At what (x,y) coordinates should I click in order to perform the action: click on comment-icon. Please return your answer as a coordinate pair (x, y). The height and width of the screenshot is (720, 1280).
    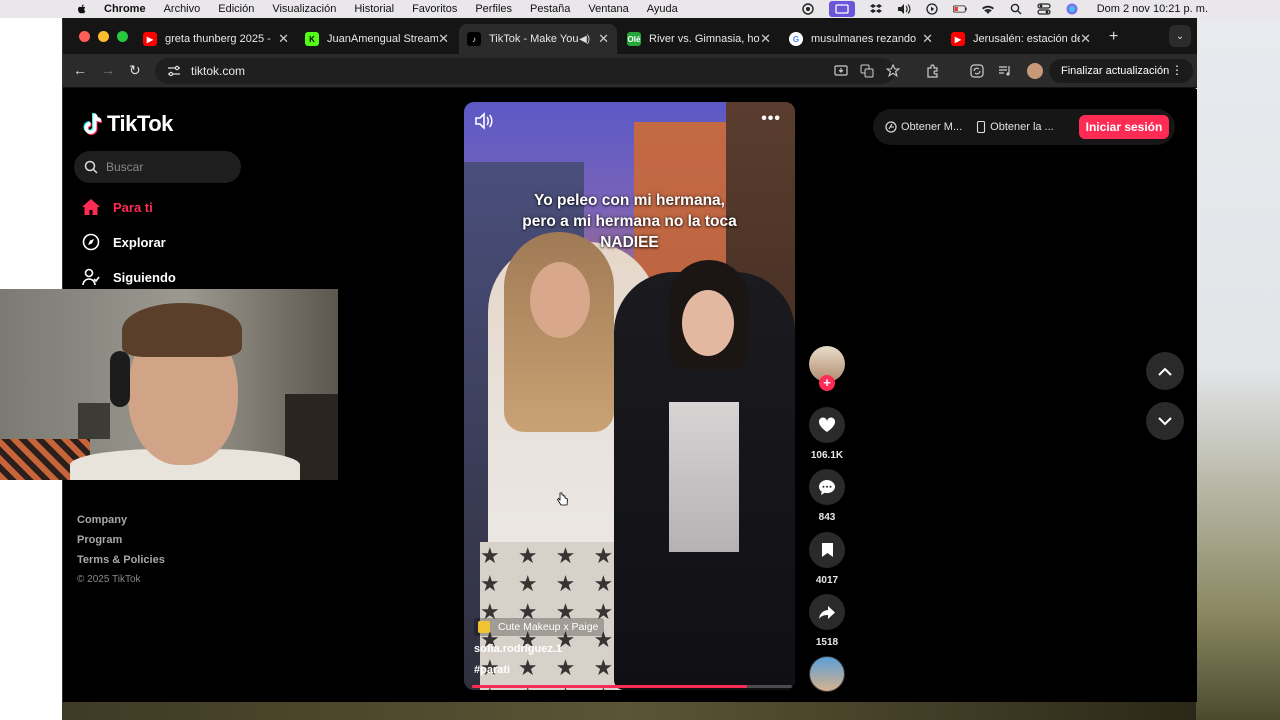
    Looking at the image, I should click on (827, 487).